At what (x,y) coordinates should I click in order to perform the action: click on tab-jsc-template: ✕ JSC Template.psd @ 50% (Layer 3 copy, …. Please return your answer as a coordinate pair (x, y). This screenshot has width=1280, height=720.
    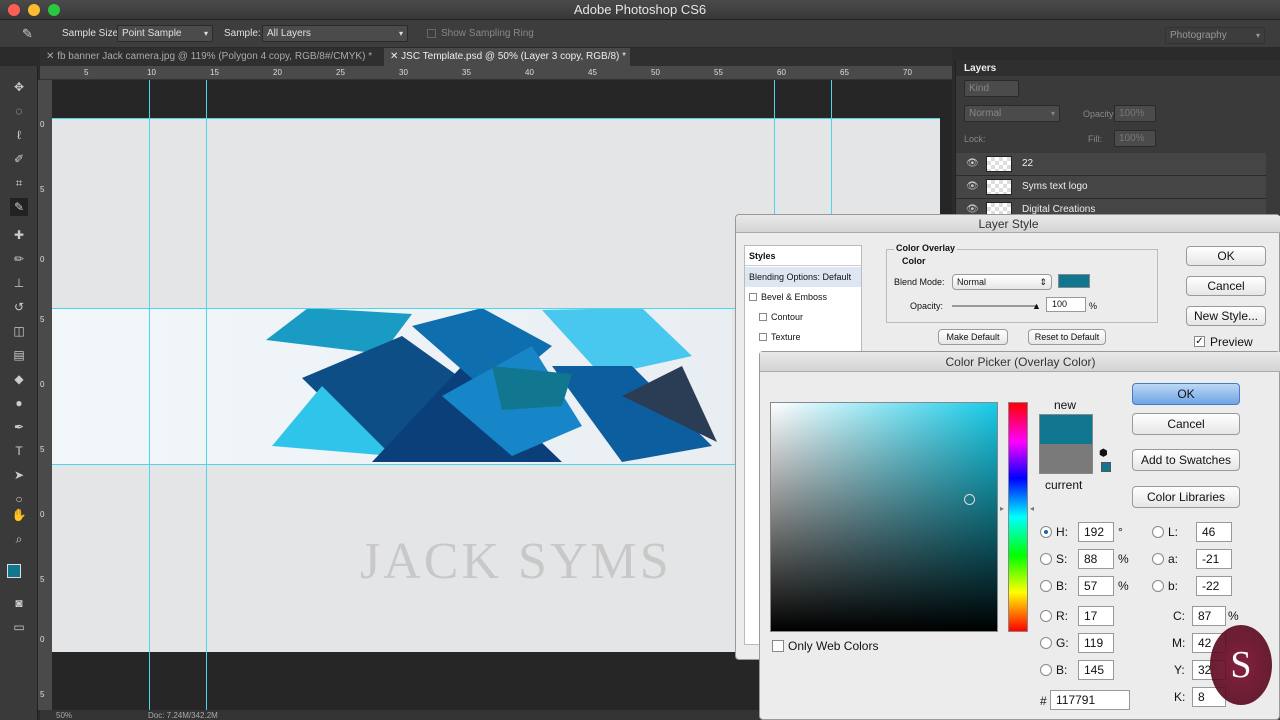
    Looking at the image, I should click on (507, 57).